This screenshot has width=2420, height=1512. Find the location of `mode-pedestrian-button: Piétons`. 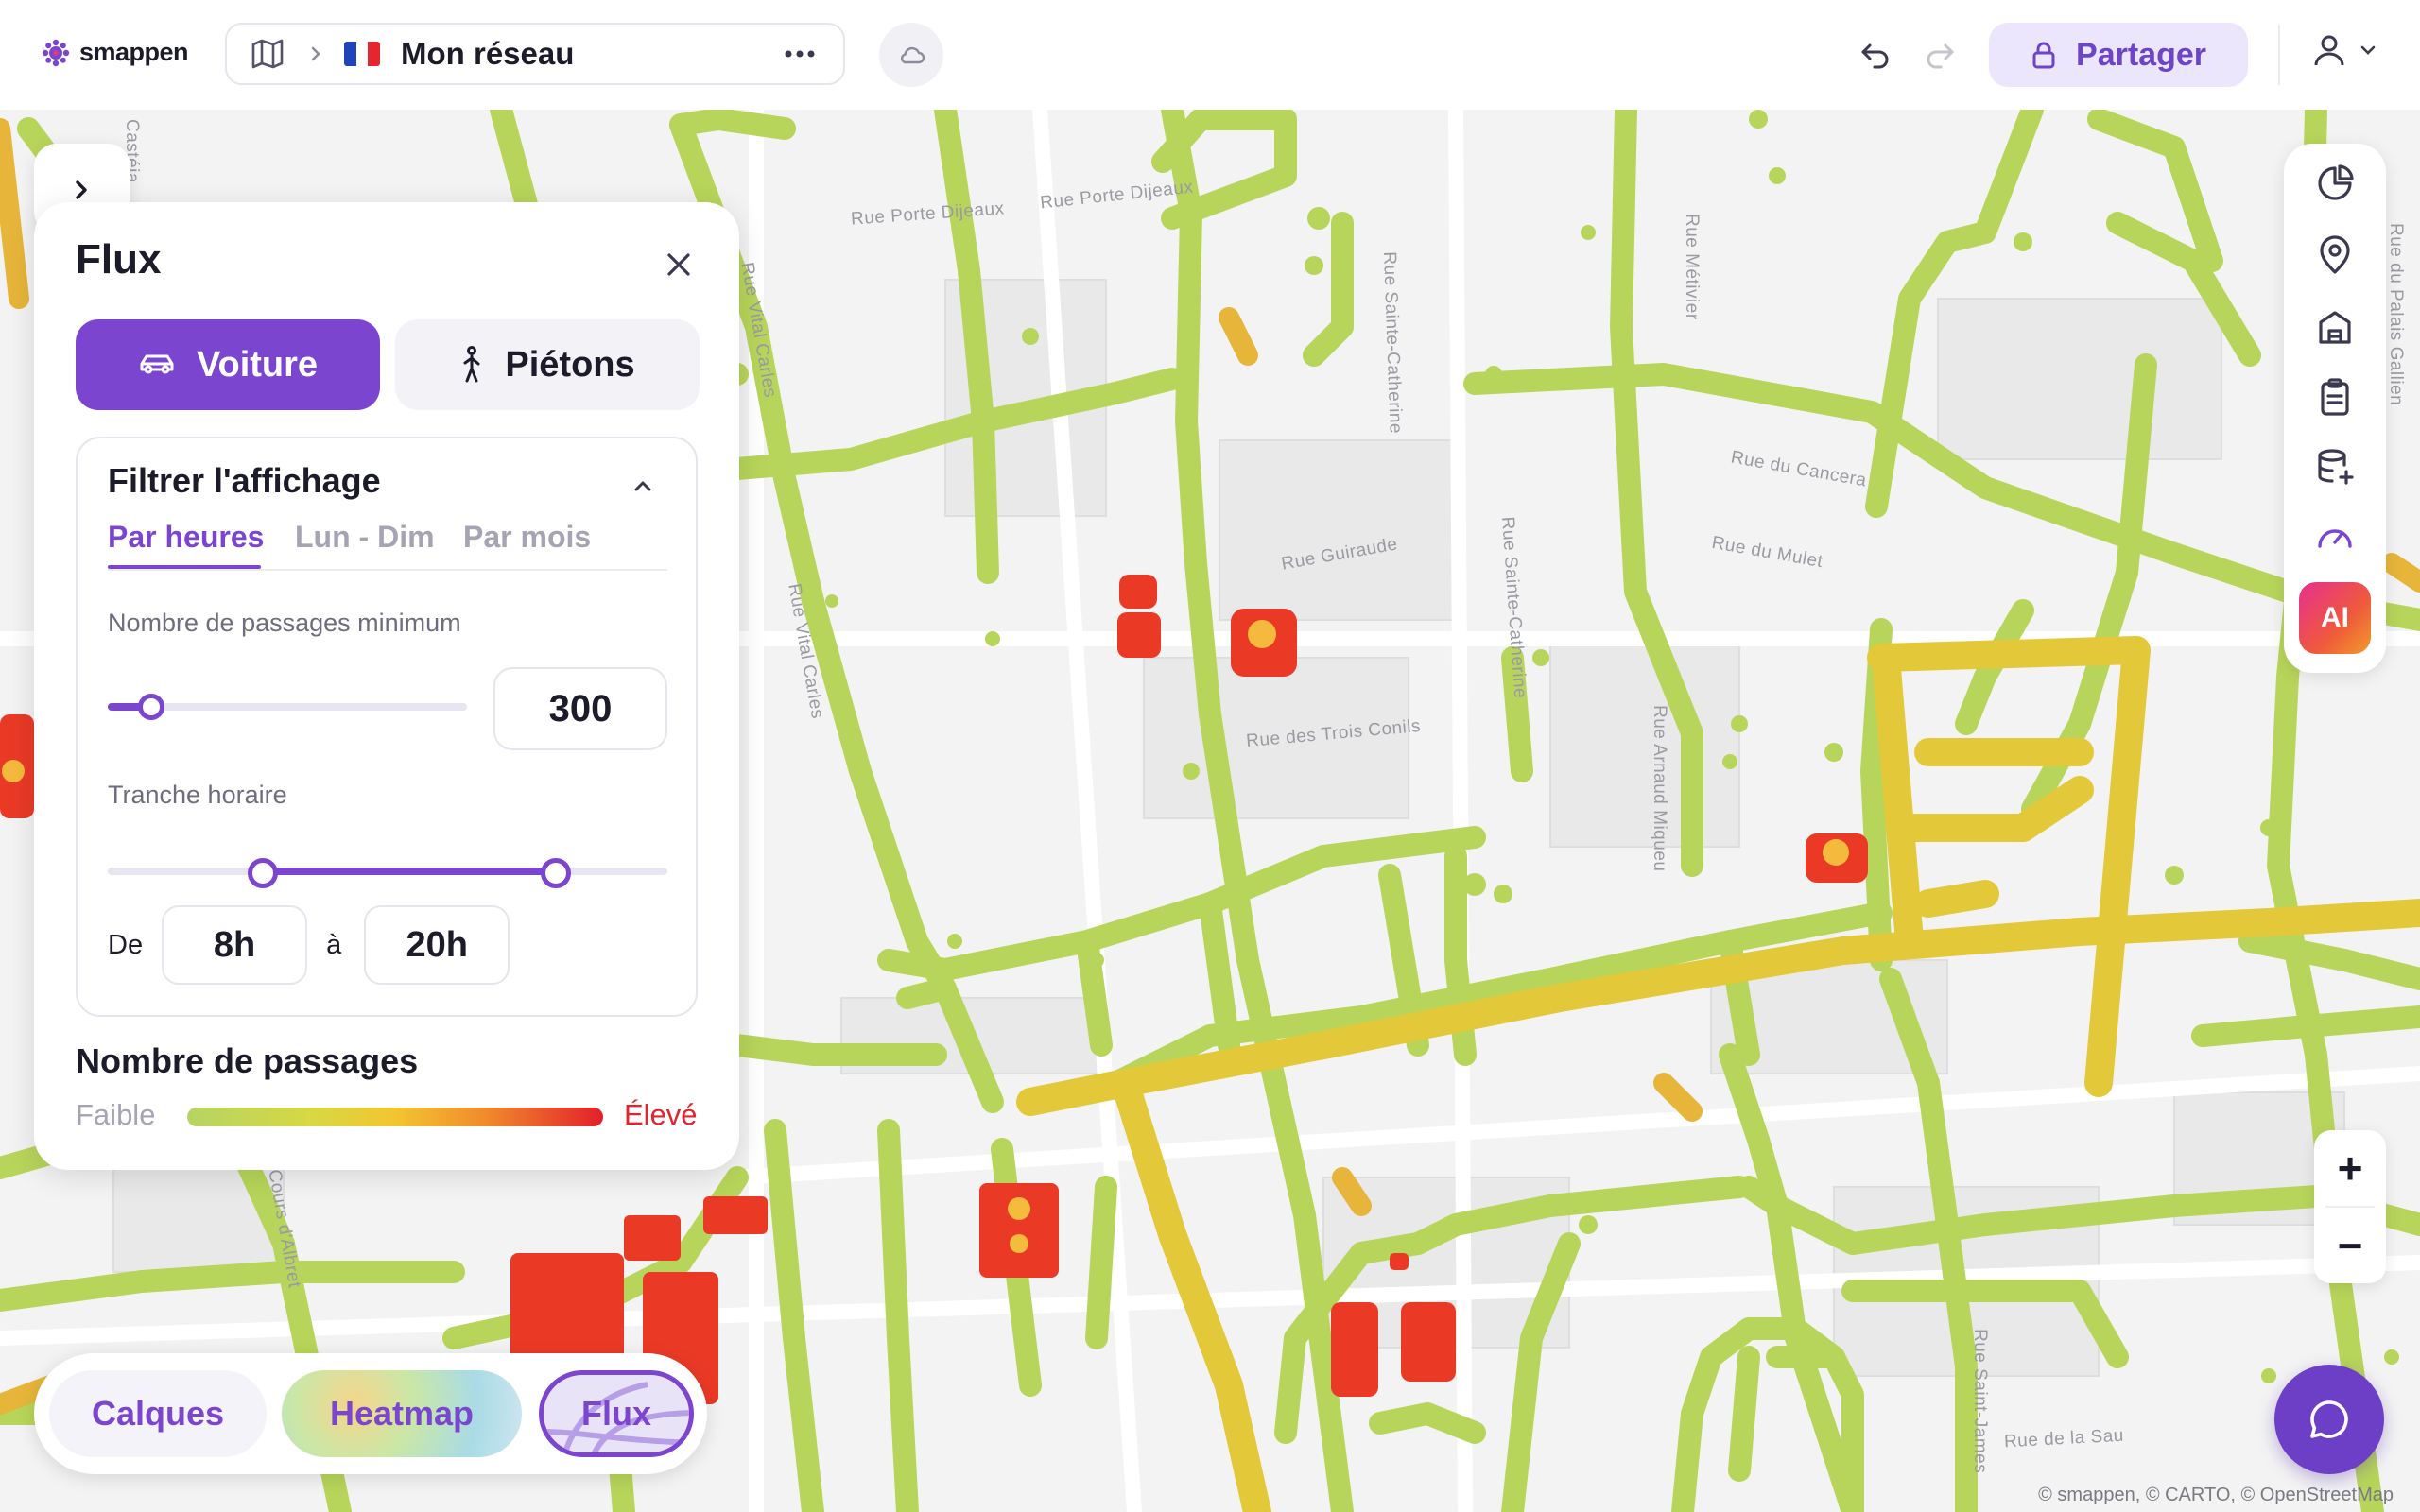

mode-pedestrian-button: Piétons is located at coordinates (547, 364).